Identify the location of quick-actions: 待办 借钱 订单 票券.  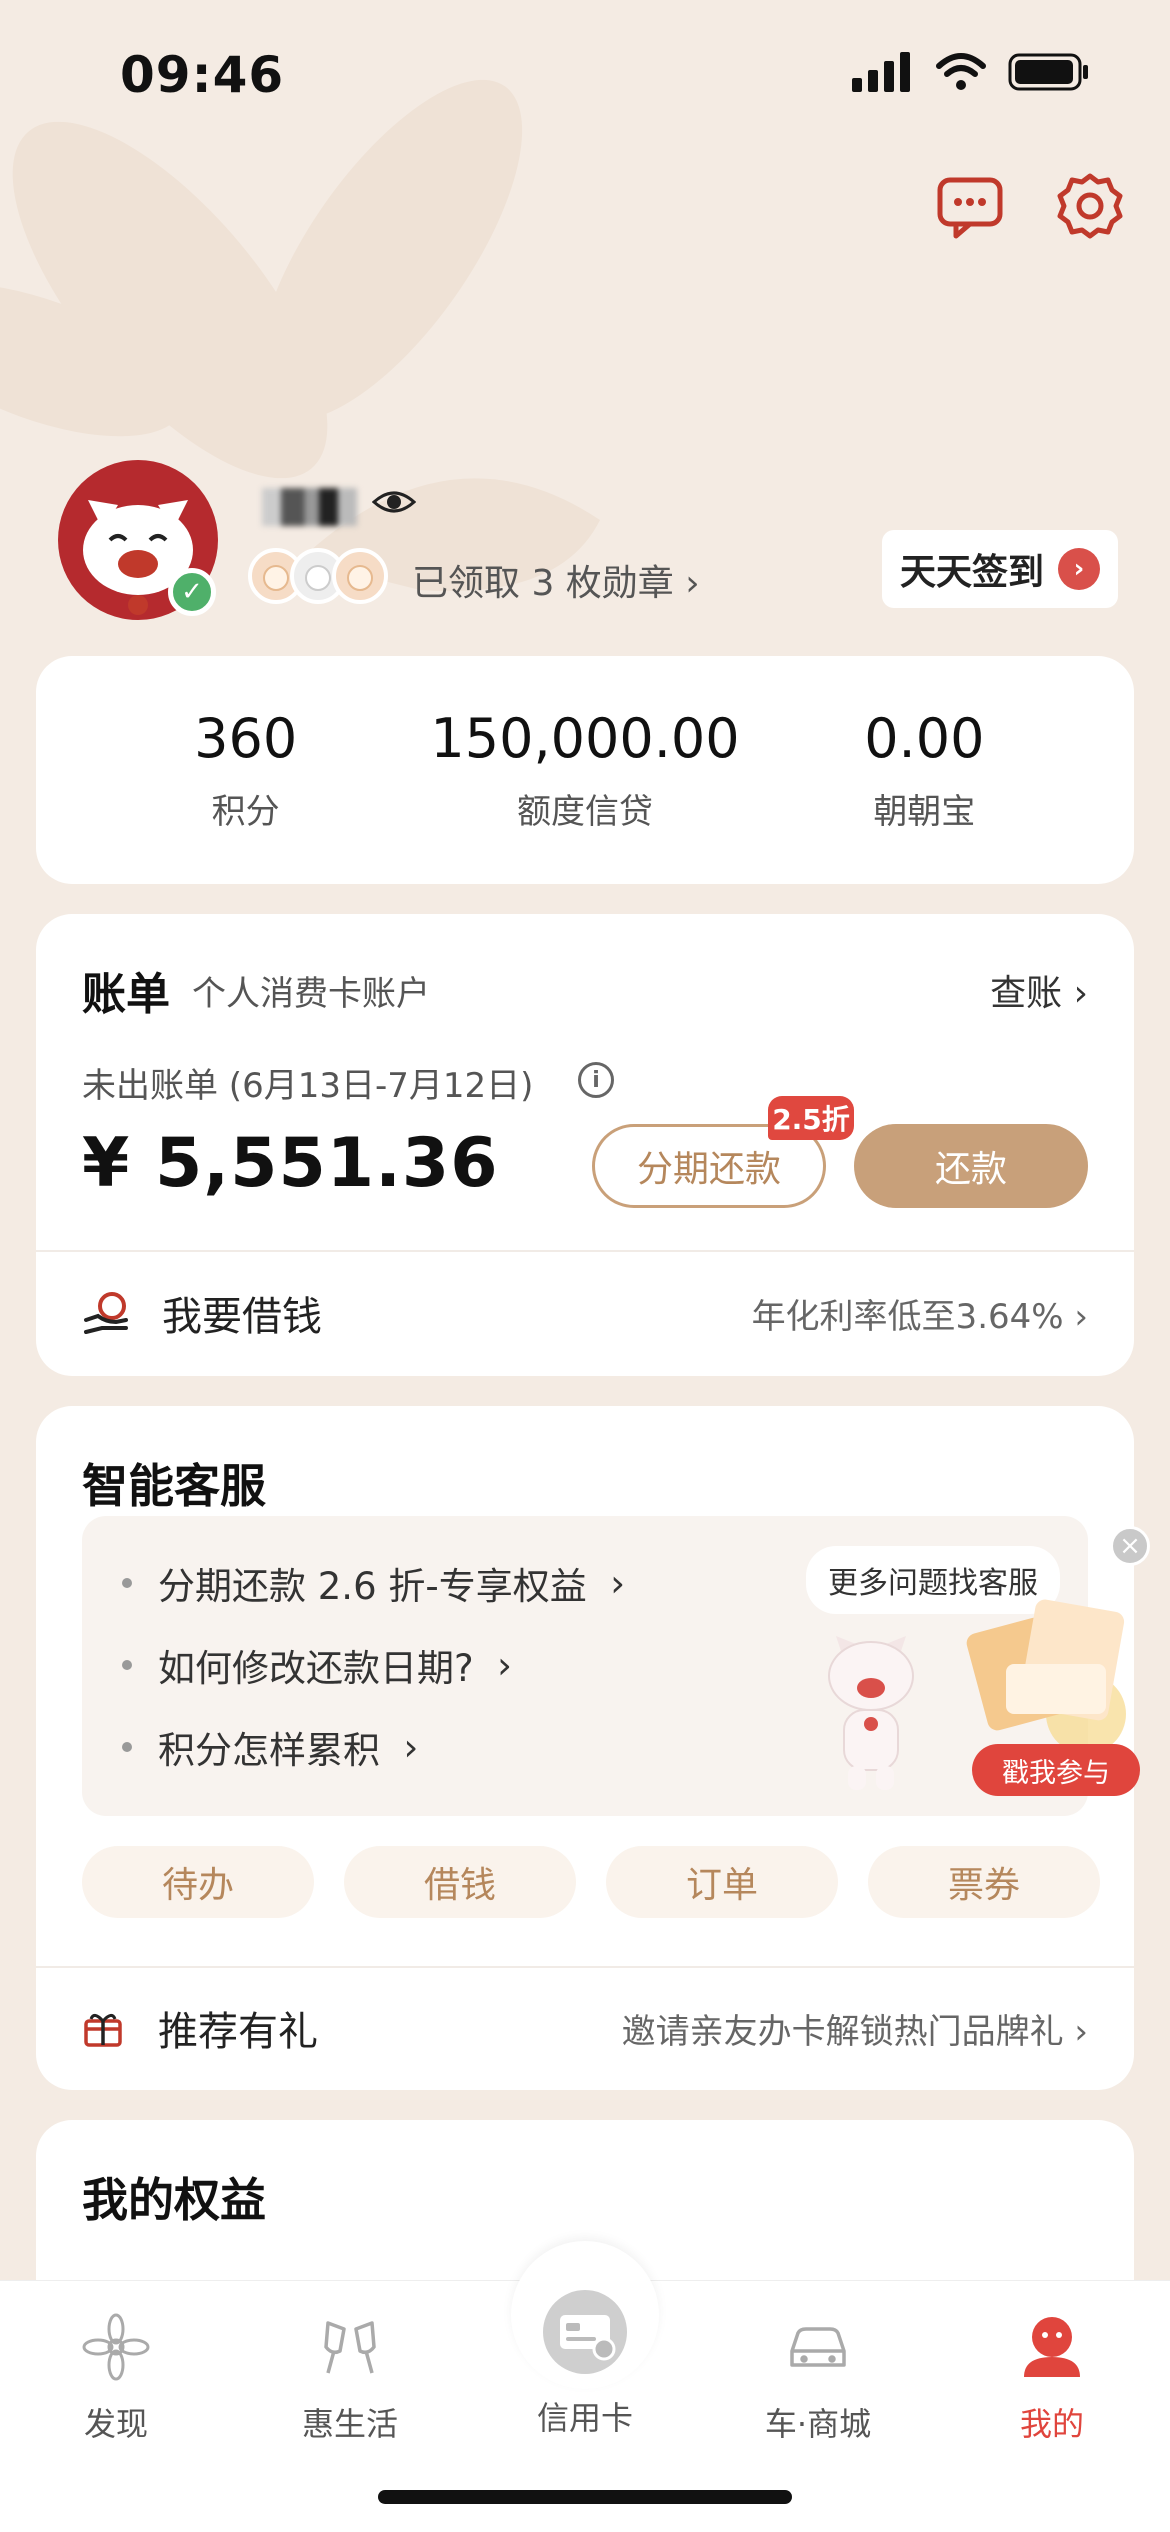
(591, 1882).